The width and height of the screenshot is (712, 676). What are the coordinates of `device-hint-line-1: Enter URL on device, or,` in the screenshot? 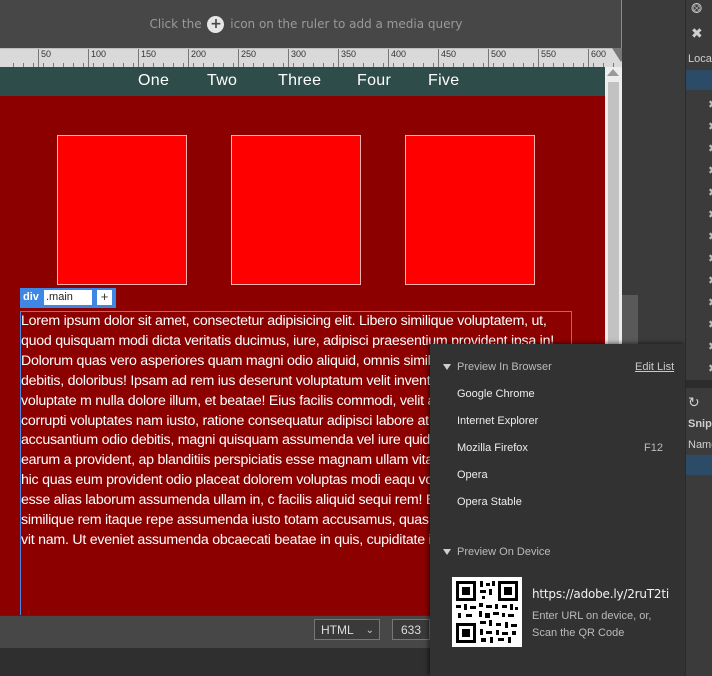 It's located at (592, 616).